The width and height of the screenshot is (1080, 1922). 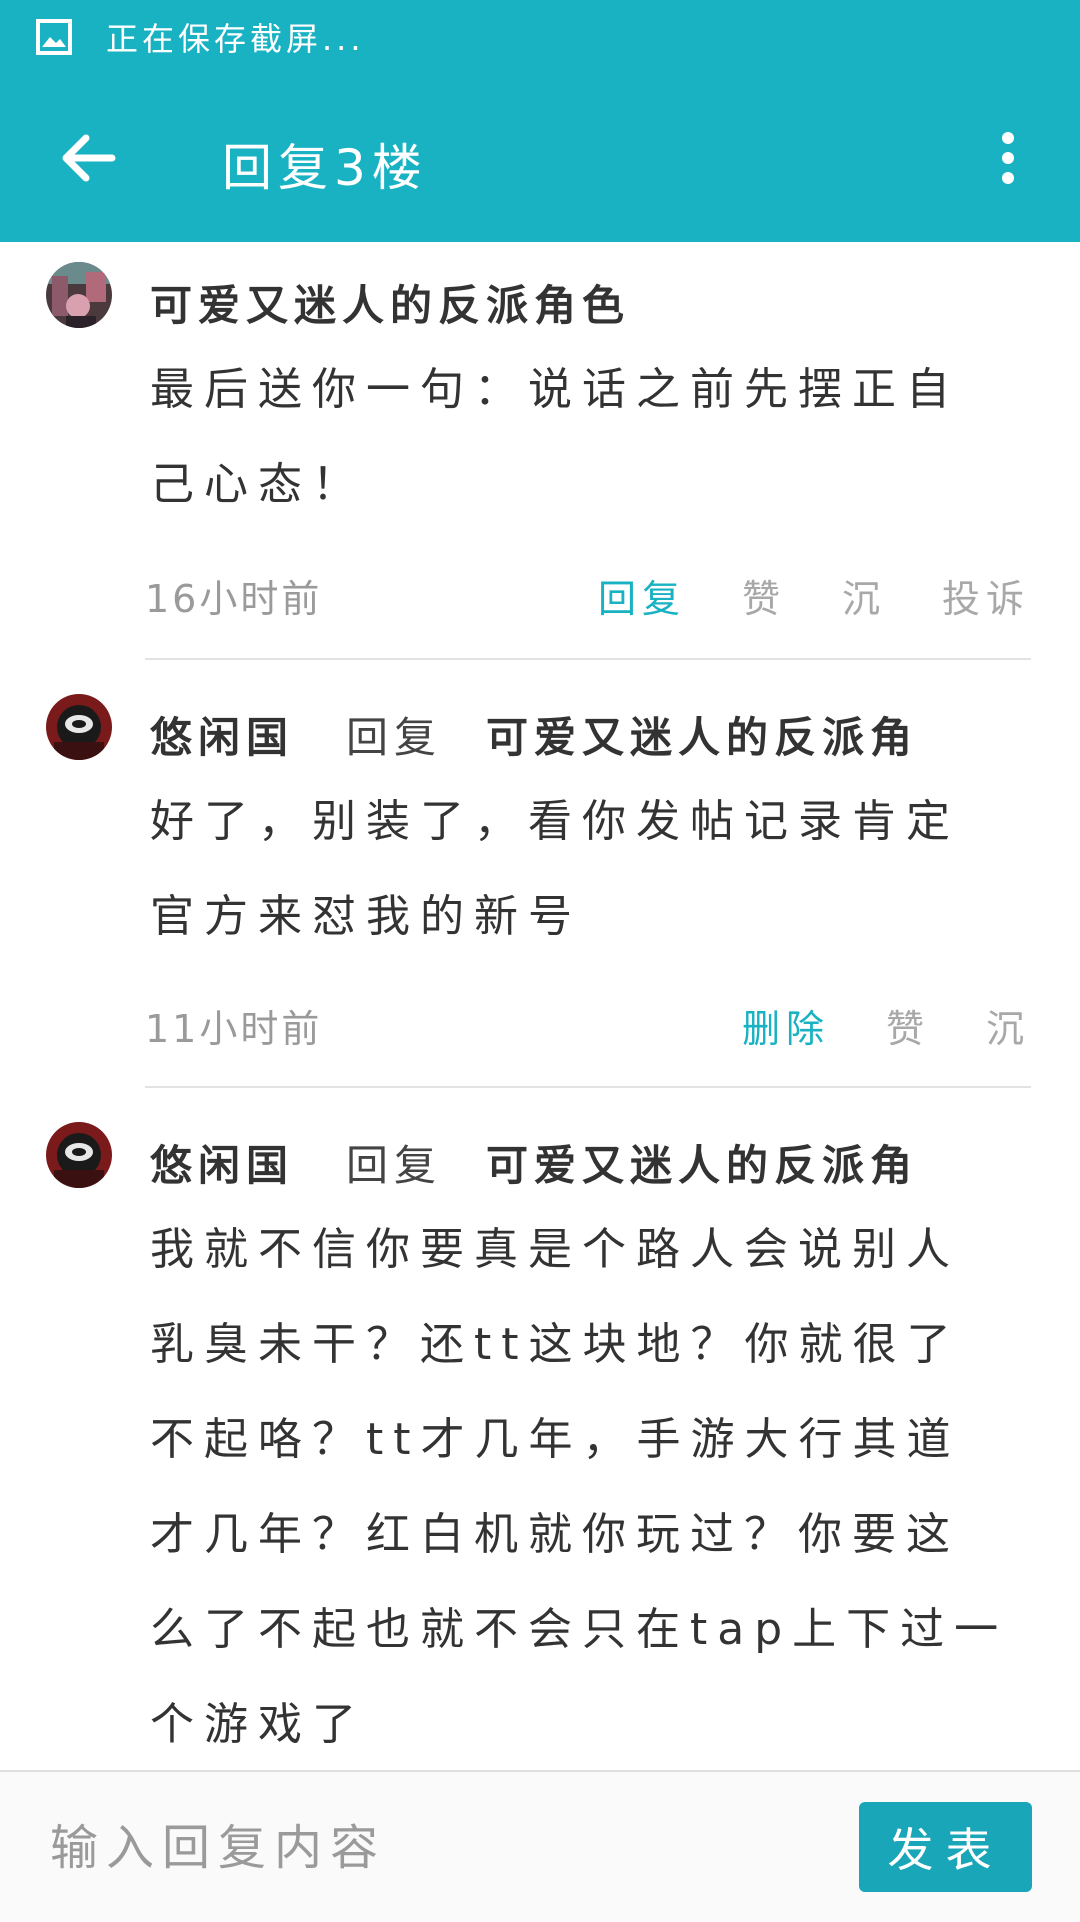 What do you see at coordinates (986, 595) in the screenshot?
I see `report-button: 投诉` at bounding box center [986, 595].